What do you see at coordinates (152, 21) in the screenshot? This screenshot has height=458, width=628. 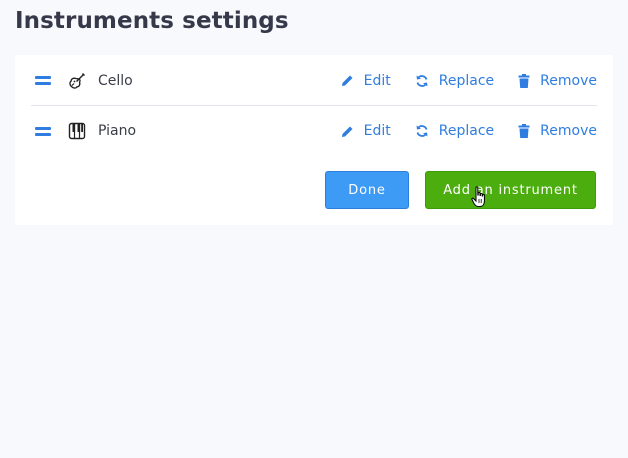 I see `page-title: Instruments settings` at bounding box center [152, 21].